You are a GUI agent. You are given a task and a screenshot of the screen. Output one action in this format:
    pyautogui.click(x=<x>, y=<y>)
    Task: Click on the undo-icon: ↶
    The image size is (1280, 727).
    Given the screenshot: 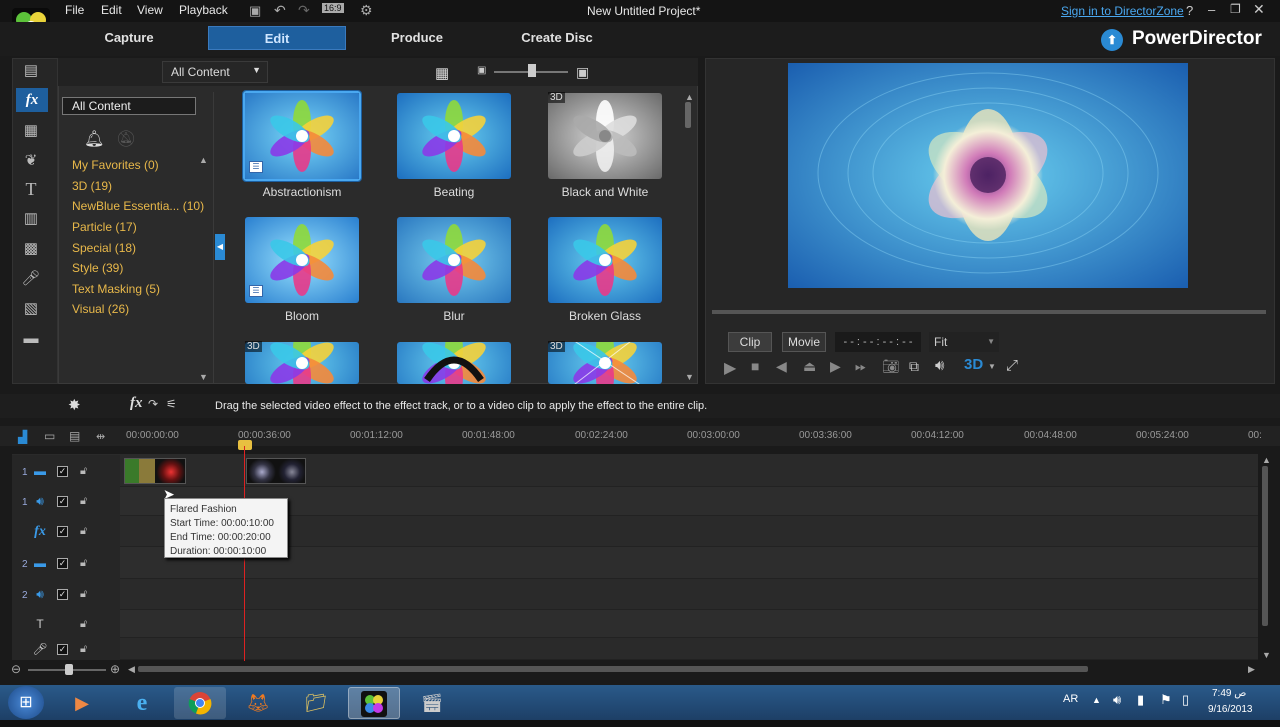 What is the action you would take?
    pyautogui.click(x=280, y=10)
    